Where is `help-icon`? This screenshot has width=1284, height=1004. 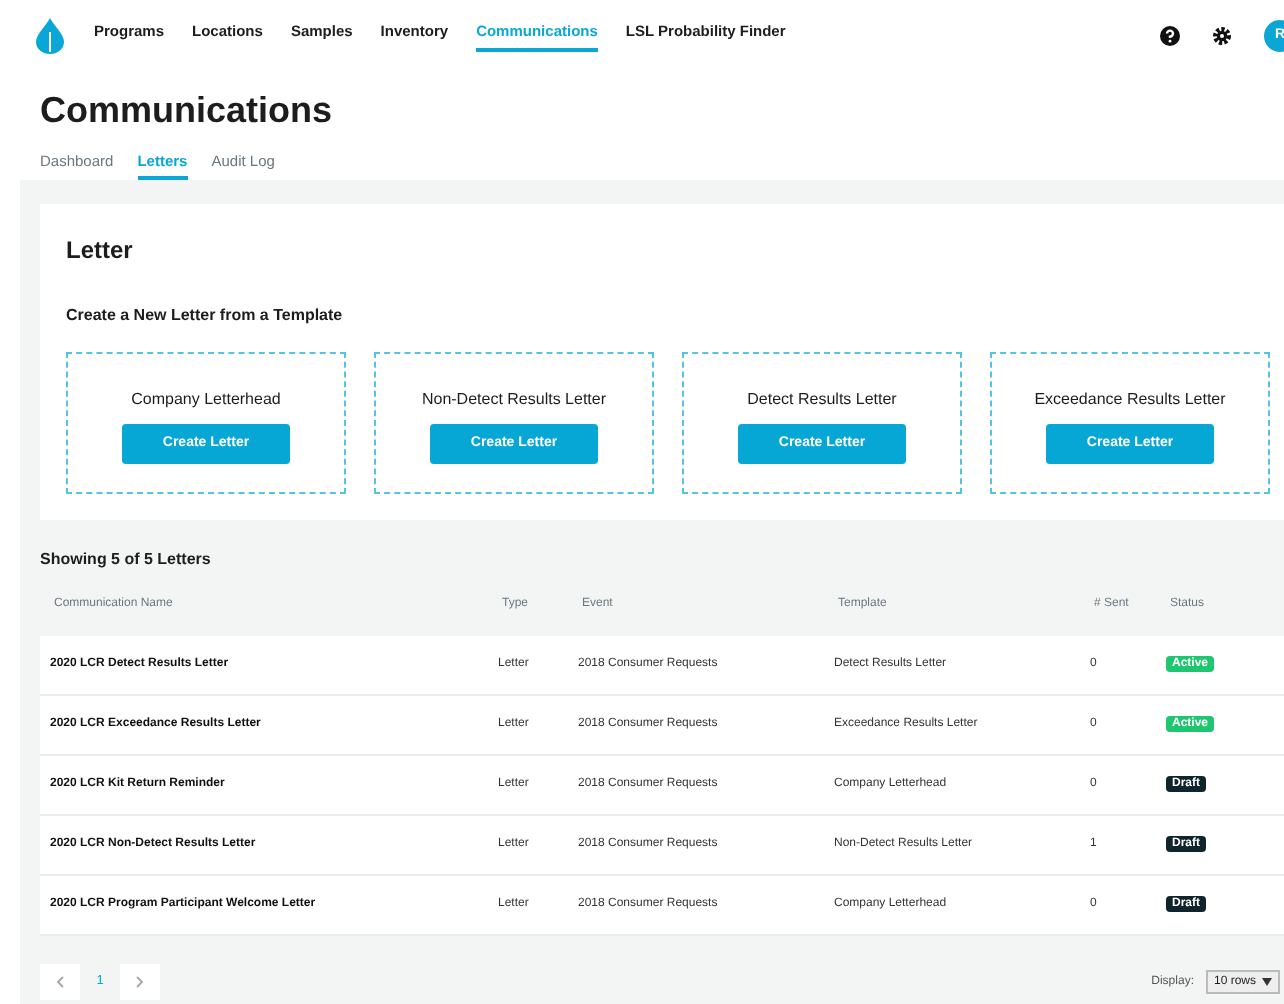
help-icon is located at coordinates (1170, 36).